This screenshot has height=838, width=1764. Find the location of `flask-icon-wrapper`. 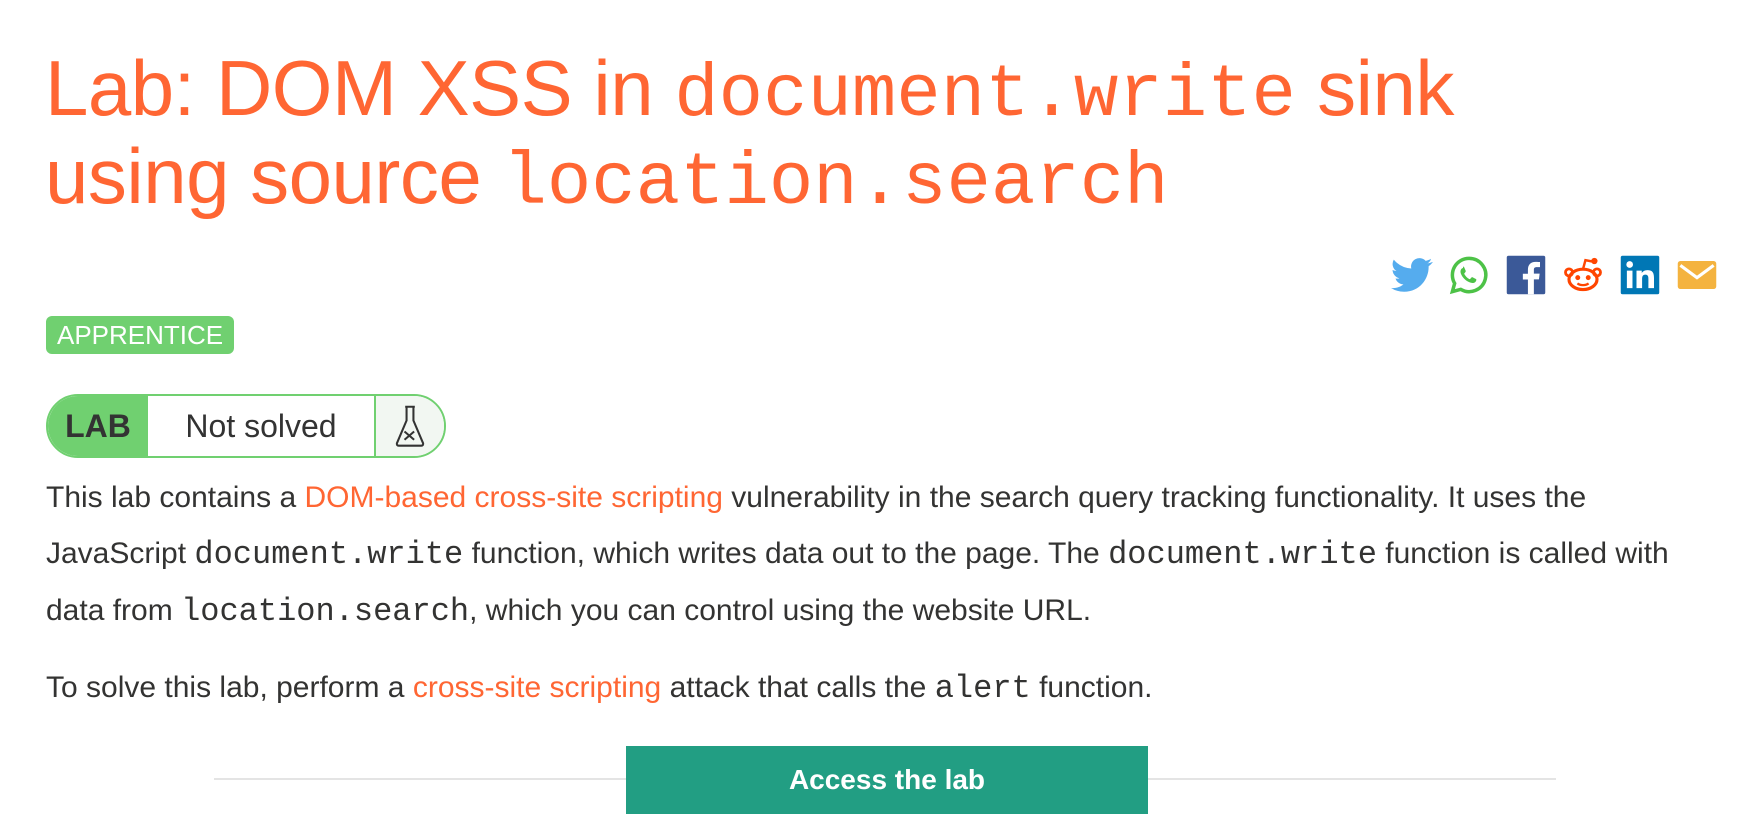

flask-icon-wrapper is located at coordinates (410, 426).